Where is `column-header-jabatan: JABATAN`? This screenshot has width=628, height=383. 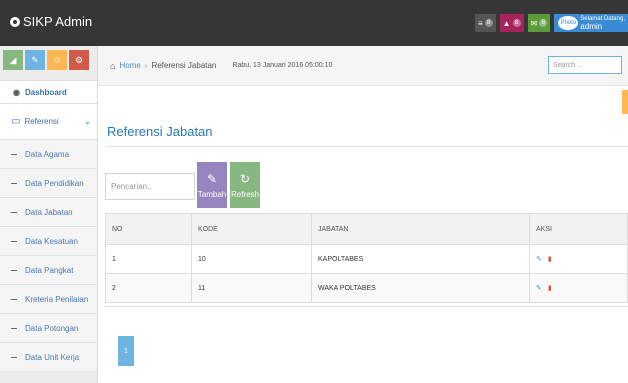 column-header-jabatan: JABATAN is located at coordinates (420, 229).